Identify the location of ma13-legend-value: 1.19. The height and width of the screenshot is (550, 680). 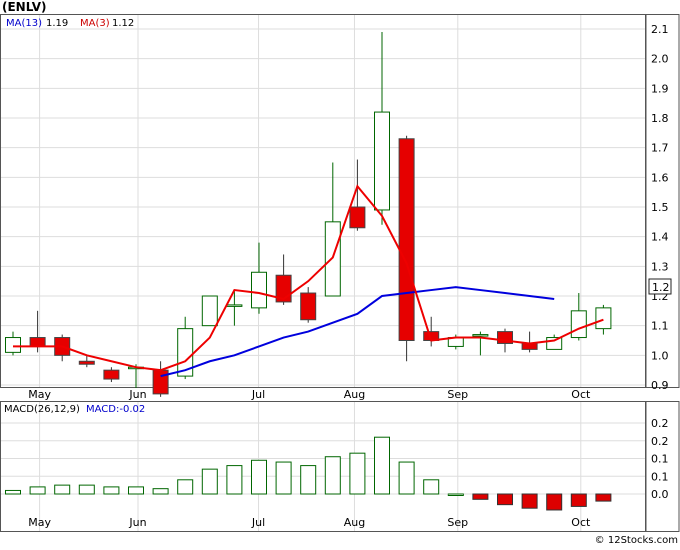
(57, 23).